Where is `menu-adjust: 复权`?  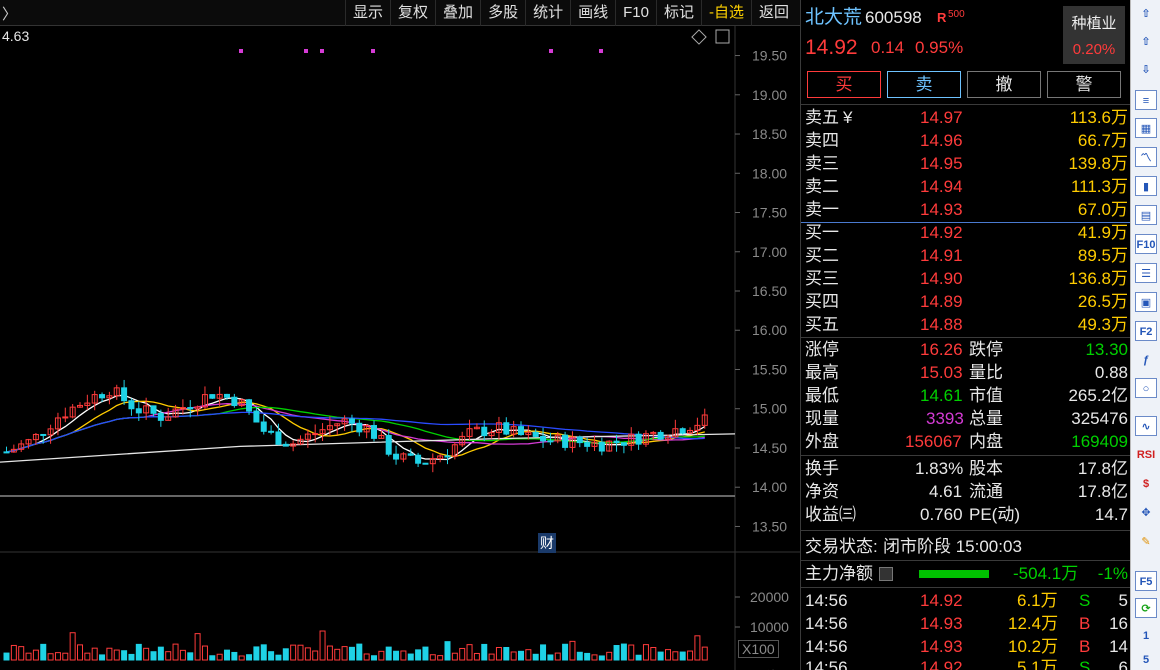
menu-adjust: 复权 is located at coordinates (412, 13).